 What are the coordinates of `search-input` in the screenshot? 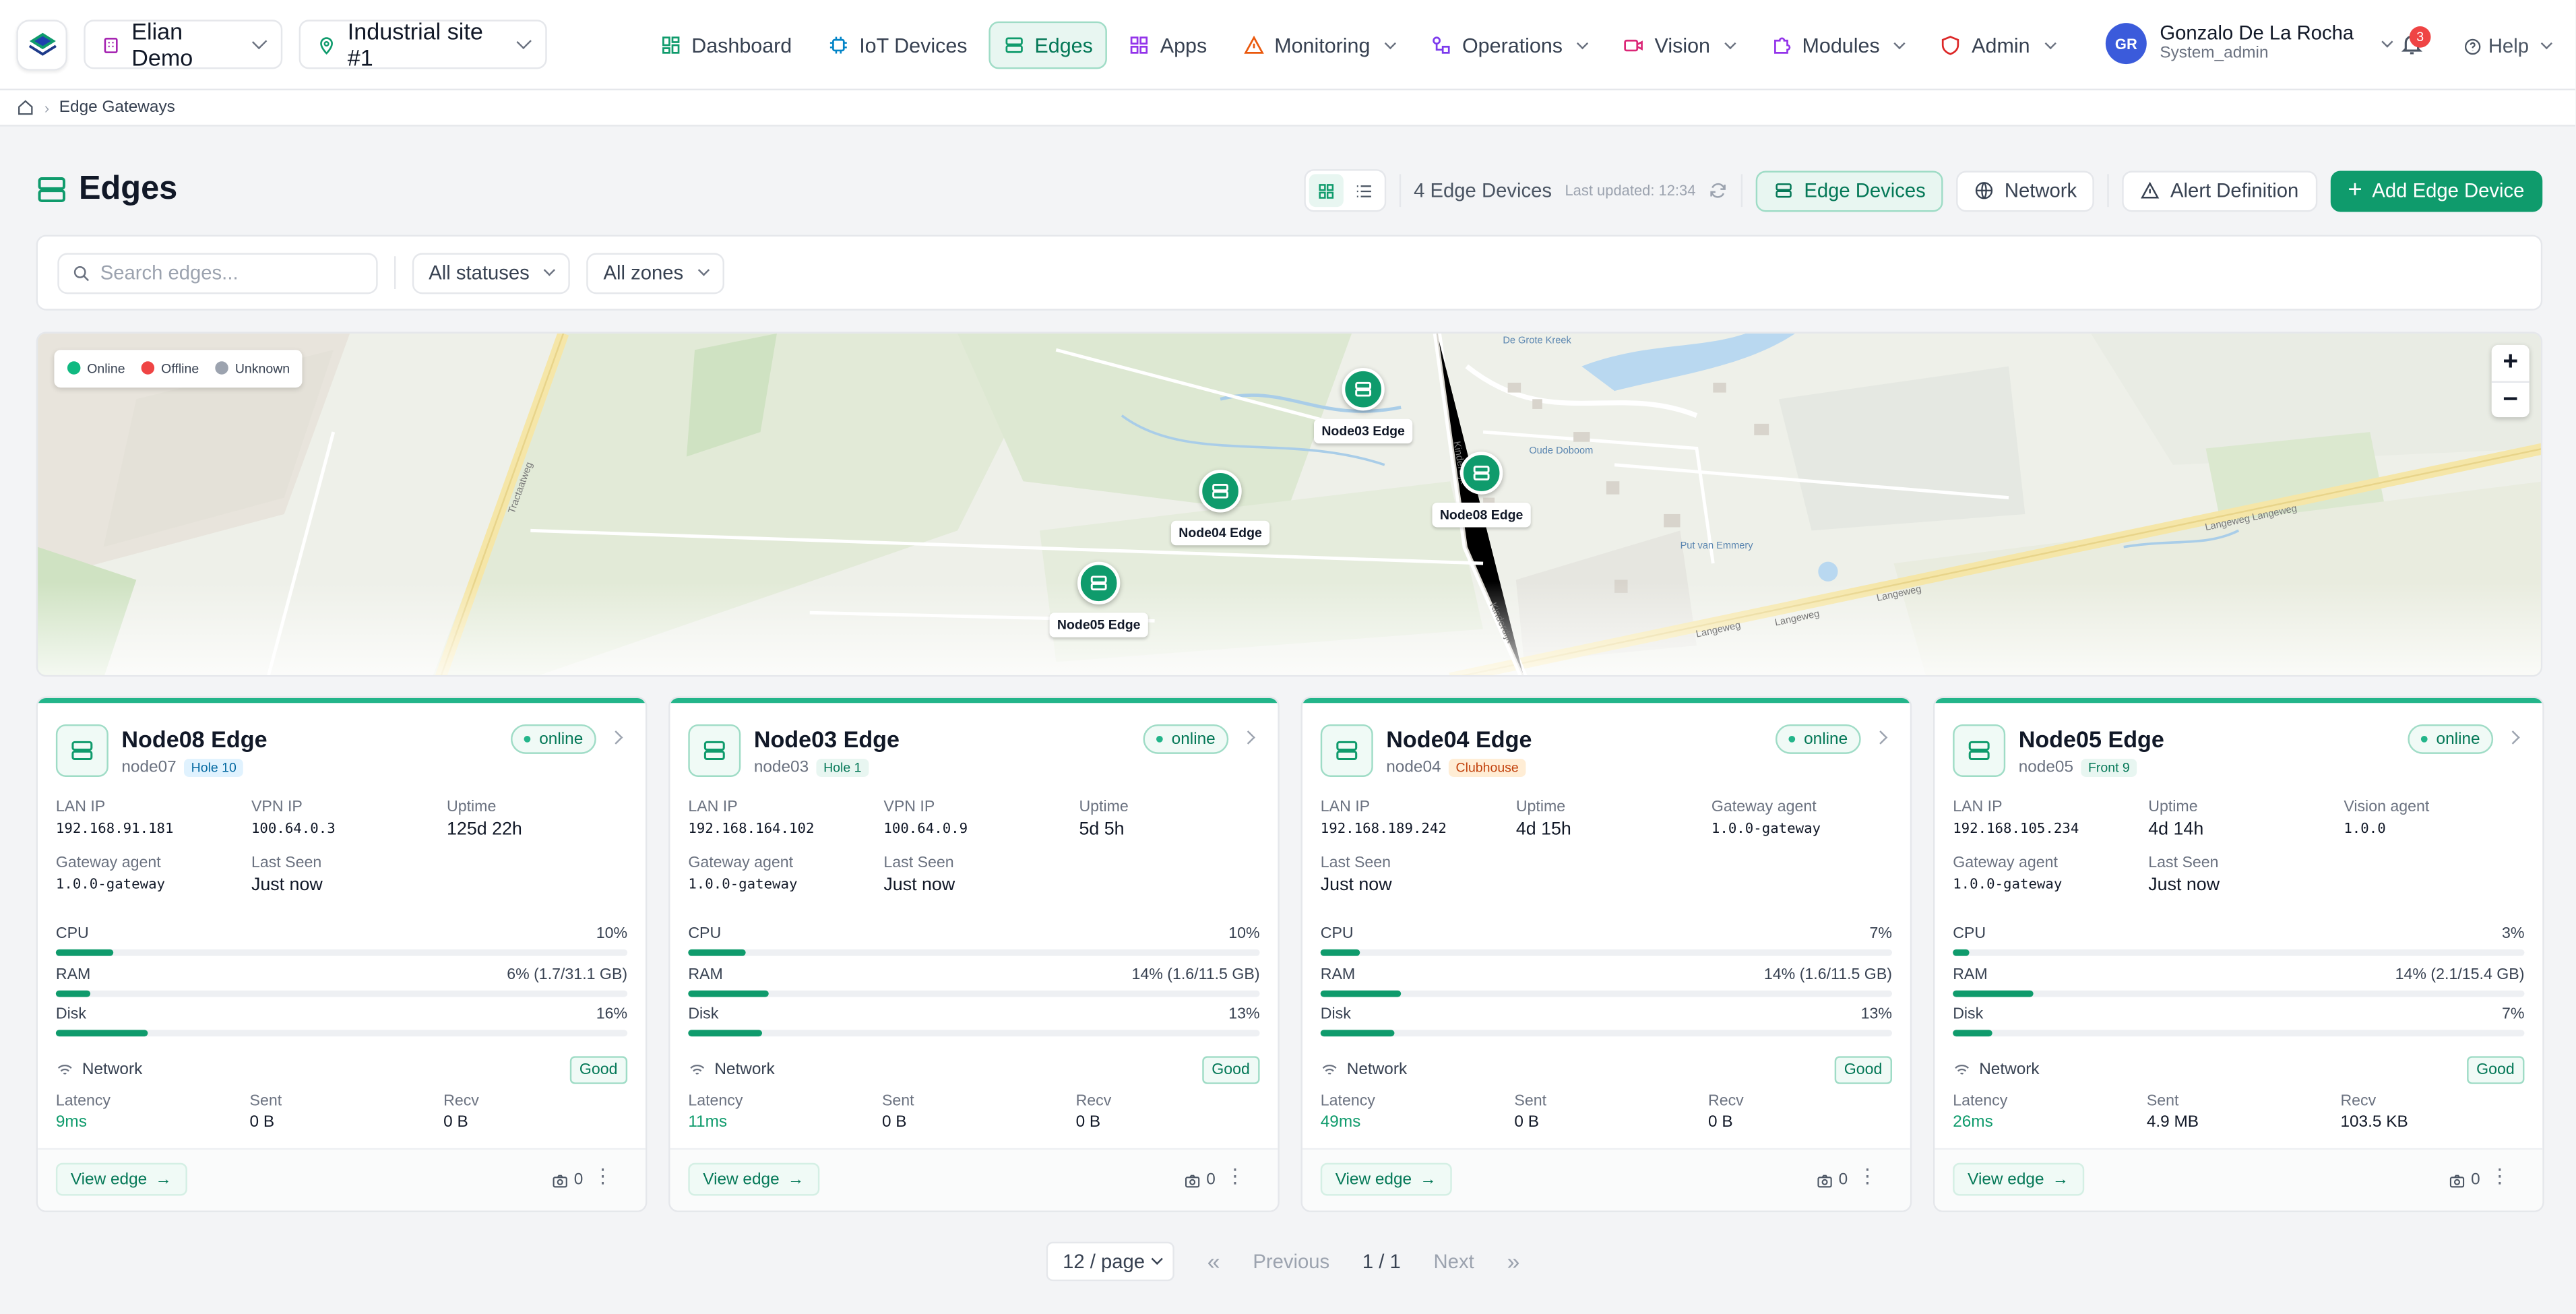 It's located at (231, 273).